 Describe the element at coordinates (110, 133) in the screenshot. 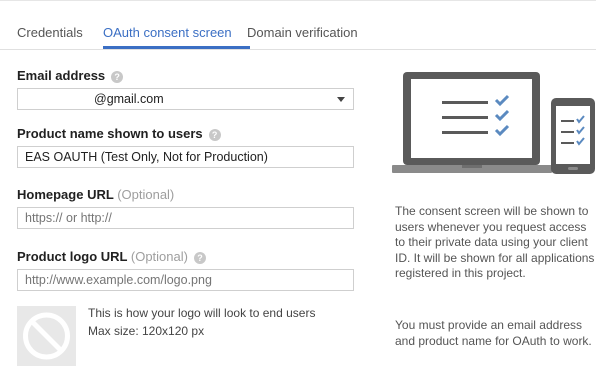

I see `product-name-label-text: Product name shown to users` at that location.